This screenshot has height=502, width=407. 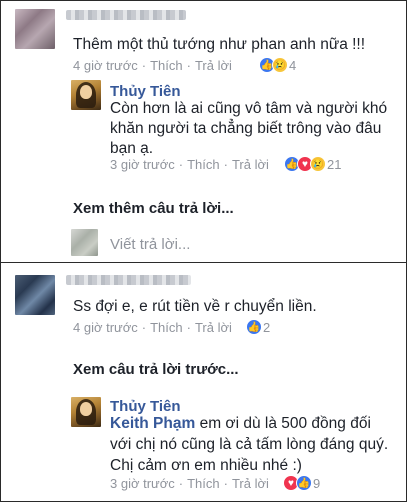 What do you see at coordinates (246, 128) in the screenshot?
I see `reply-text-line-2: khăn người ta chẳng biết trông vào đâu` at bounding box center [246, 128].